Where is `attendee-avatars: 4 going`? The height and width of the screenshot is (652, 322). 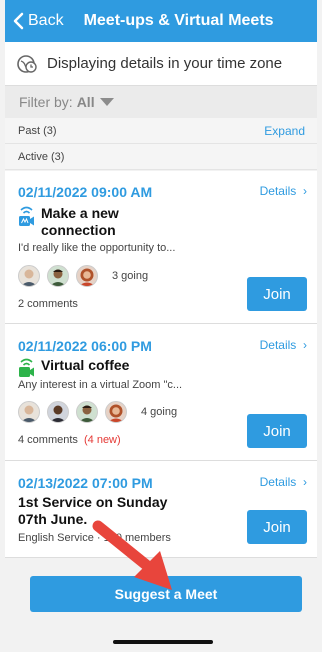
attendee-avatars: 4 going is located at coordinates (97, 412).